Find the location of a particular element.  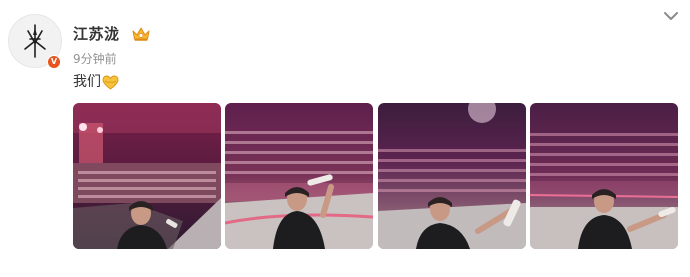

post-content: 我们 is located at coordinates (96, 82).